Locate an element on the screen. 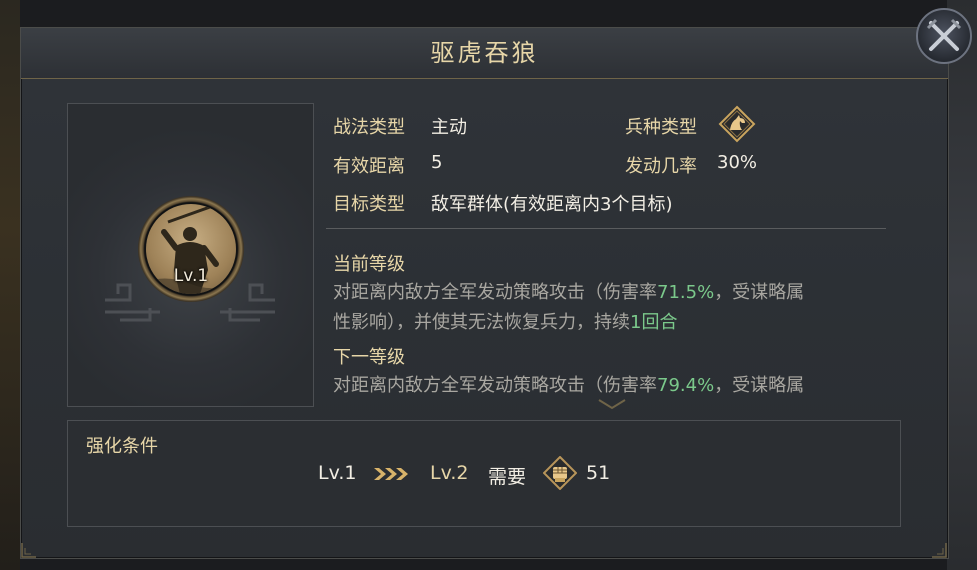 This screenshot has height=570, width=977. background-left-strip is located at coordinates (10, 285).